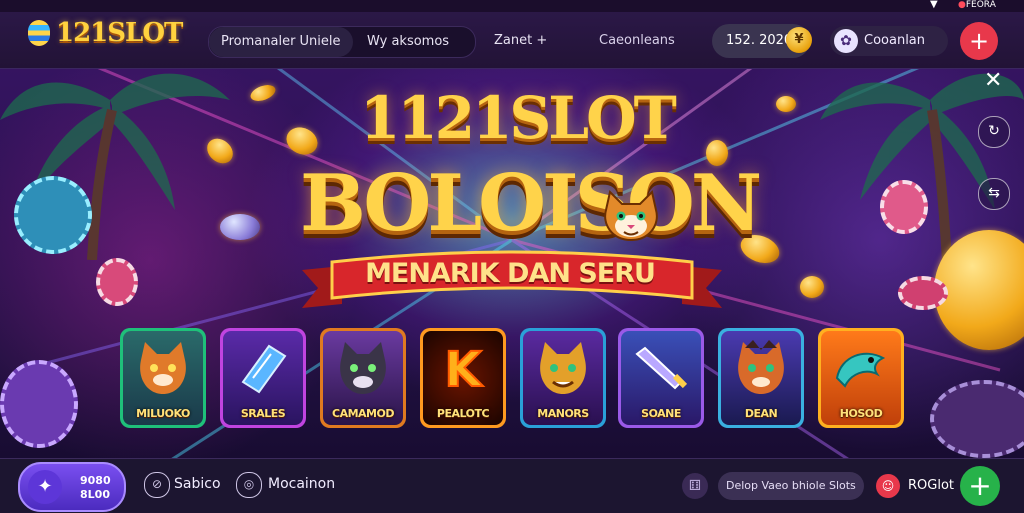 This screenshot has width=1024, height=513. Describe the element at coordinates (119, 33) in the screenshot. I see `logo-text: 121SLOT` at that location.